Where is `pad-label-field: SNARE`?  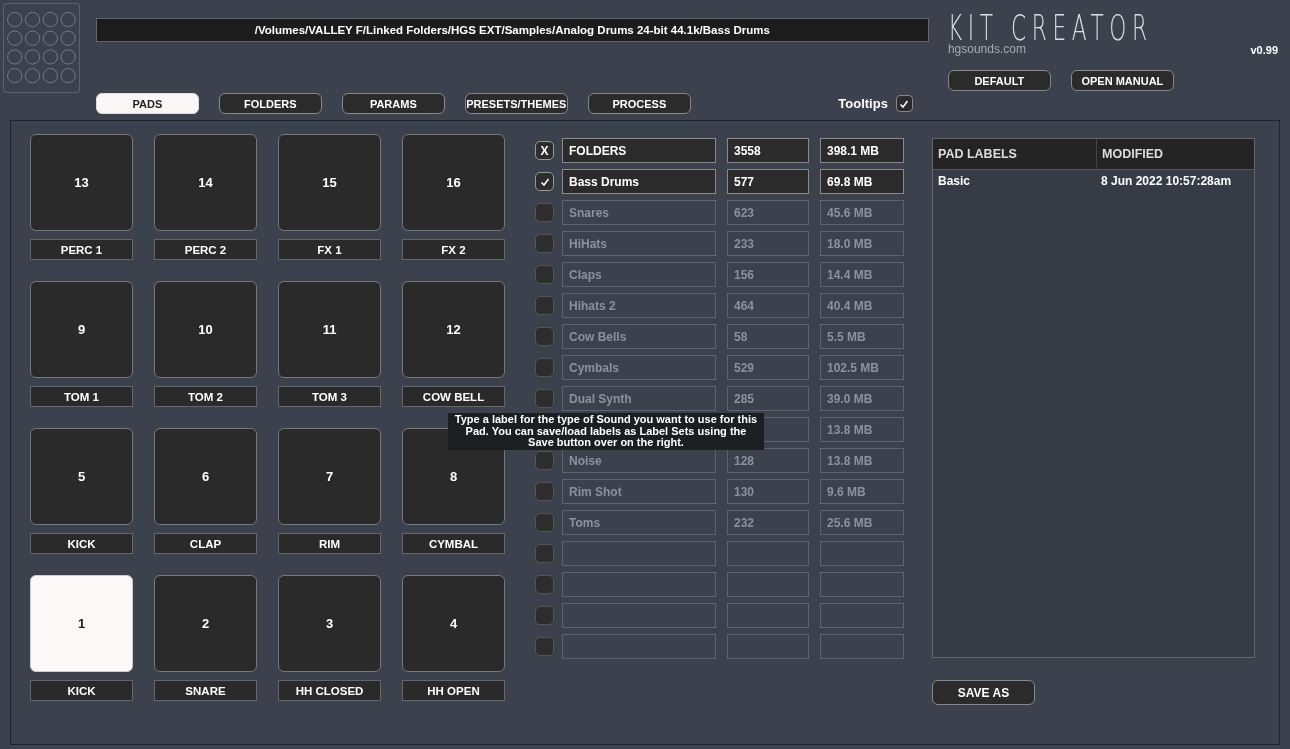
pad-label-field: SNARE is located at coordinates (205, 690).